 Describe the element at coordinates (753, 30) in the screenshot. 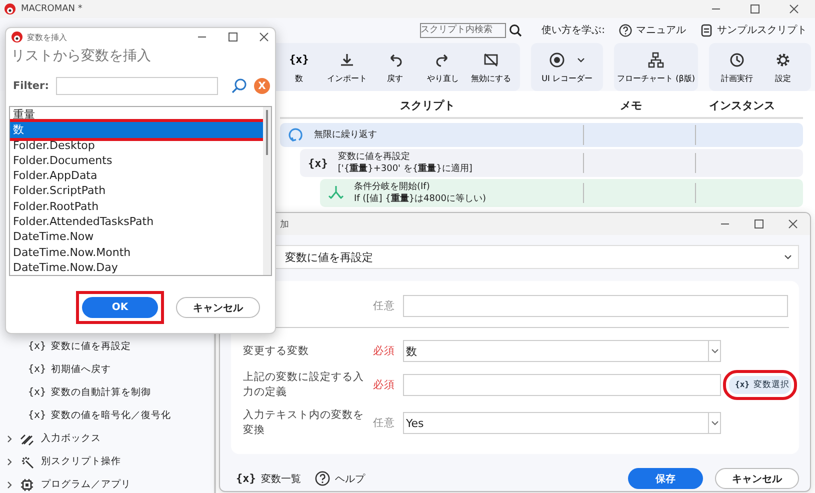

I see `samples-link: サンプルスクリプト` at that location.